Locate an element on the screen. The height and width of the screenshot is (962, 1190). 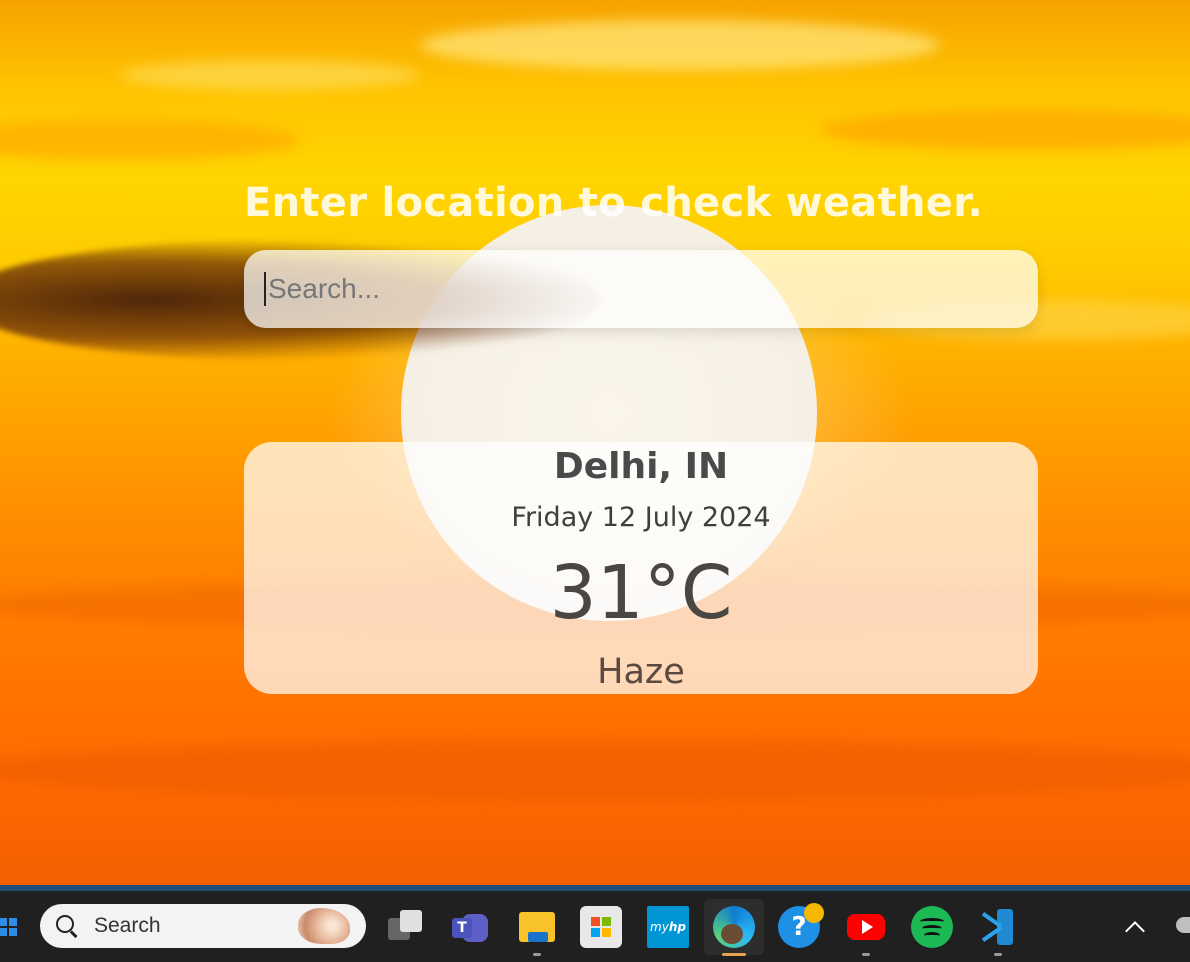
onedrive-icon is located at coordinates (1183, 925).